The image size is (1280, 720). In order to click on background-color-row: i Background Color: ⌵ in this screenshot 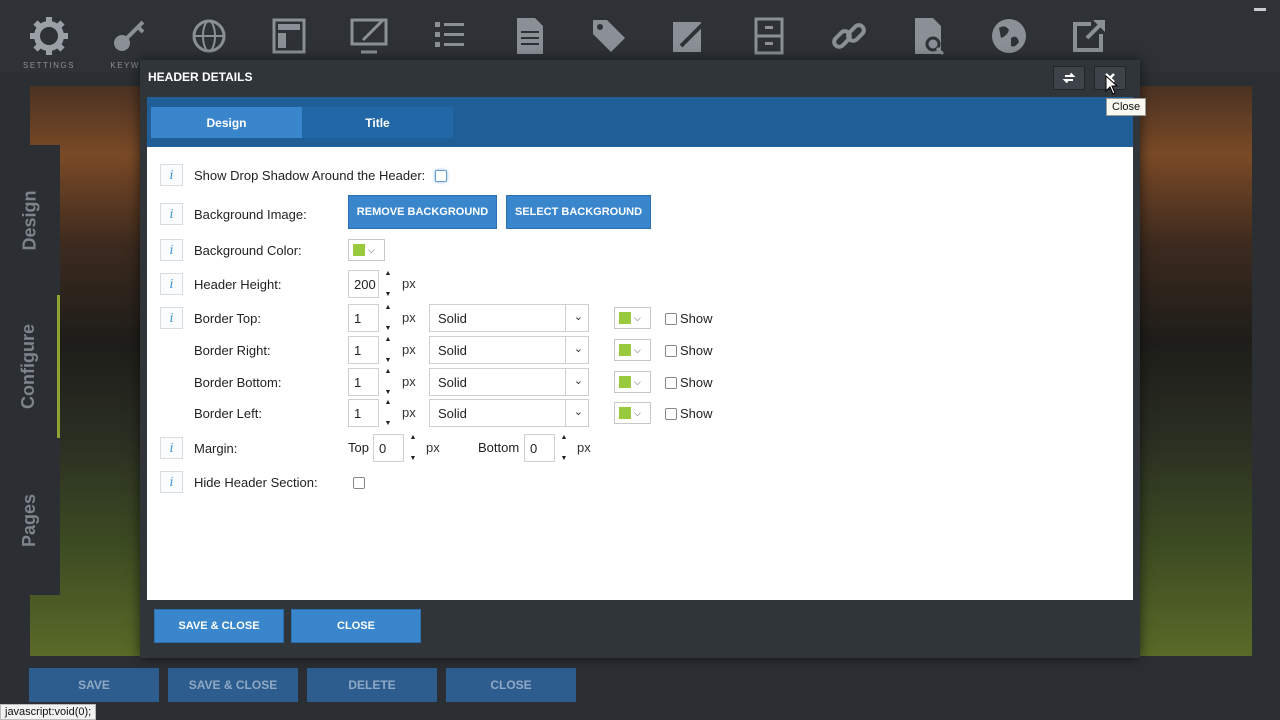, I will do `click(640, 250)`.